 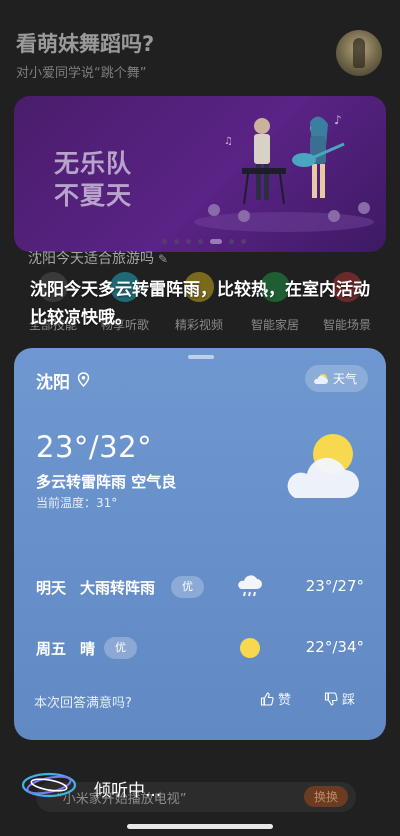 What do you see at coordinates (53, 383) in the screenshot?
I see `city-name: 沈阳` at bounding box center [53, 383].